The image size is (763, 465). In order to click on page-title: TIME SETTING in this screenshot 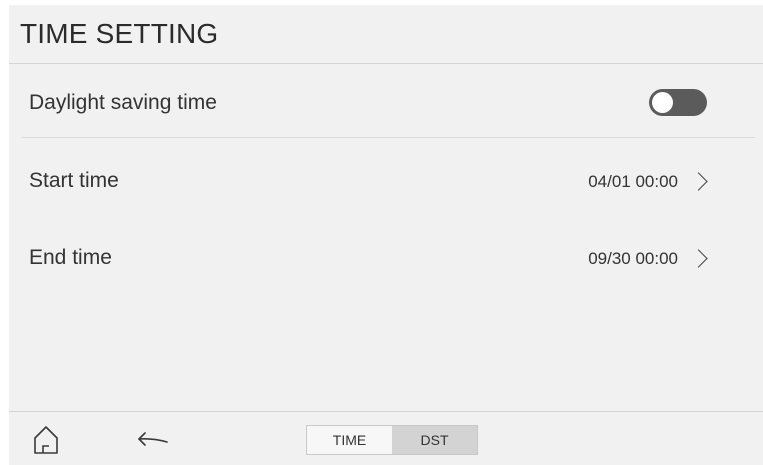, I will do `click(119, 33)`.